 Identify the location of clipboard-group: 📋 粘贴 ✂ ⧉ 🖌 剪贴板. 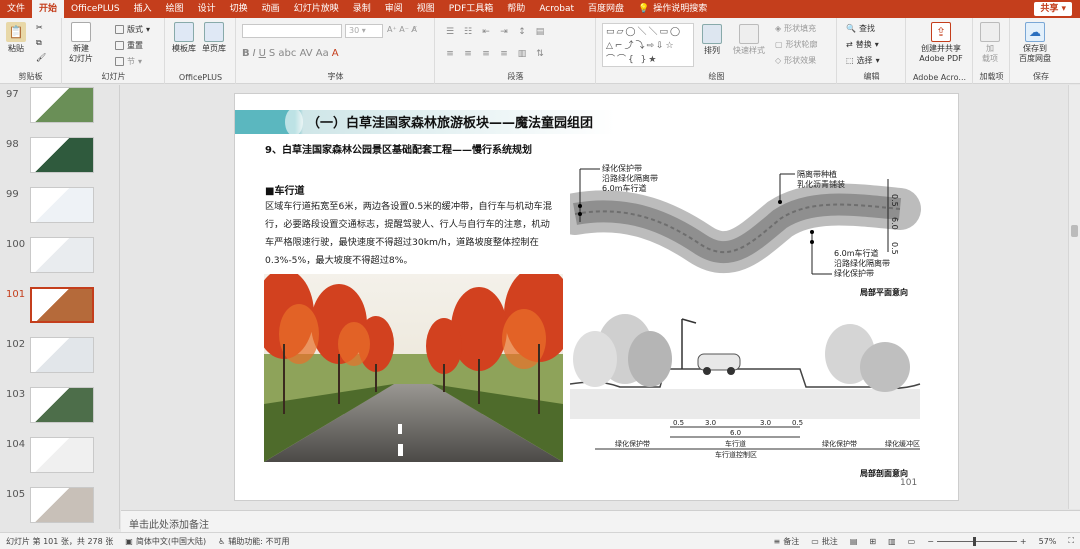
(31, 51).